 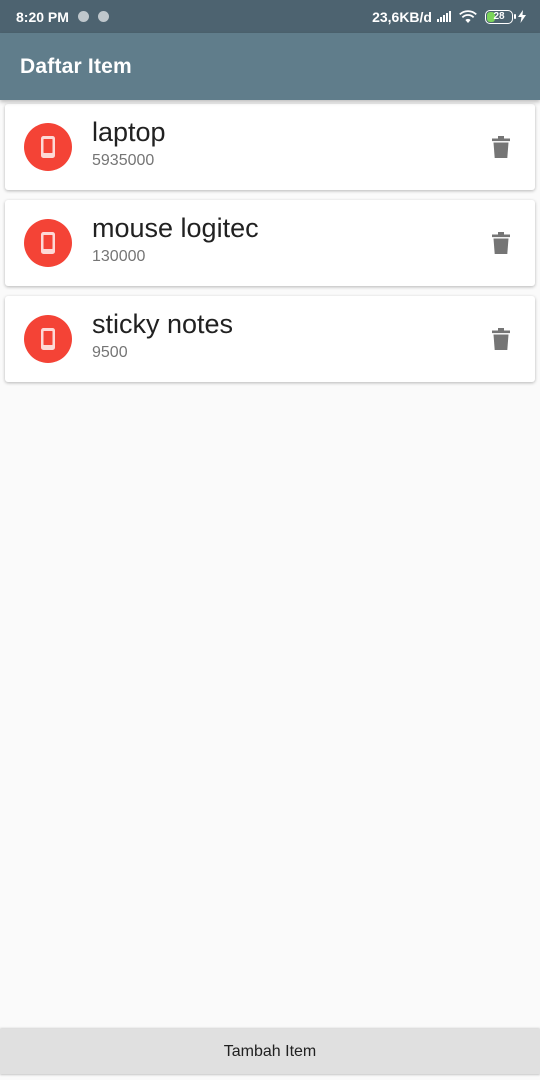 I want to click on item-price: 5935000, so click(x=123, y=160).